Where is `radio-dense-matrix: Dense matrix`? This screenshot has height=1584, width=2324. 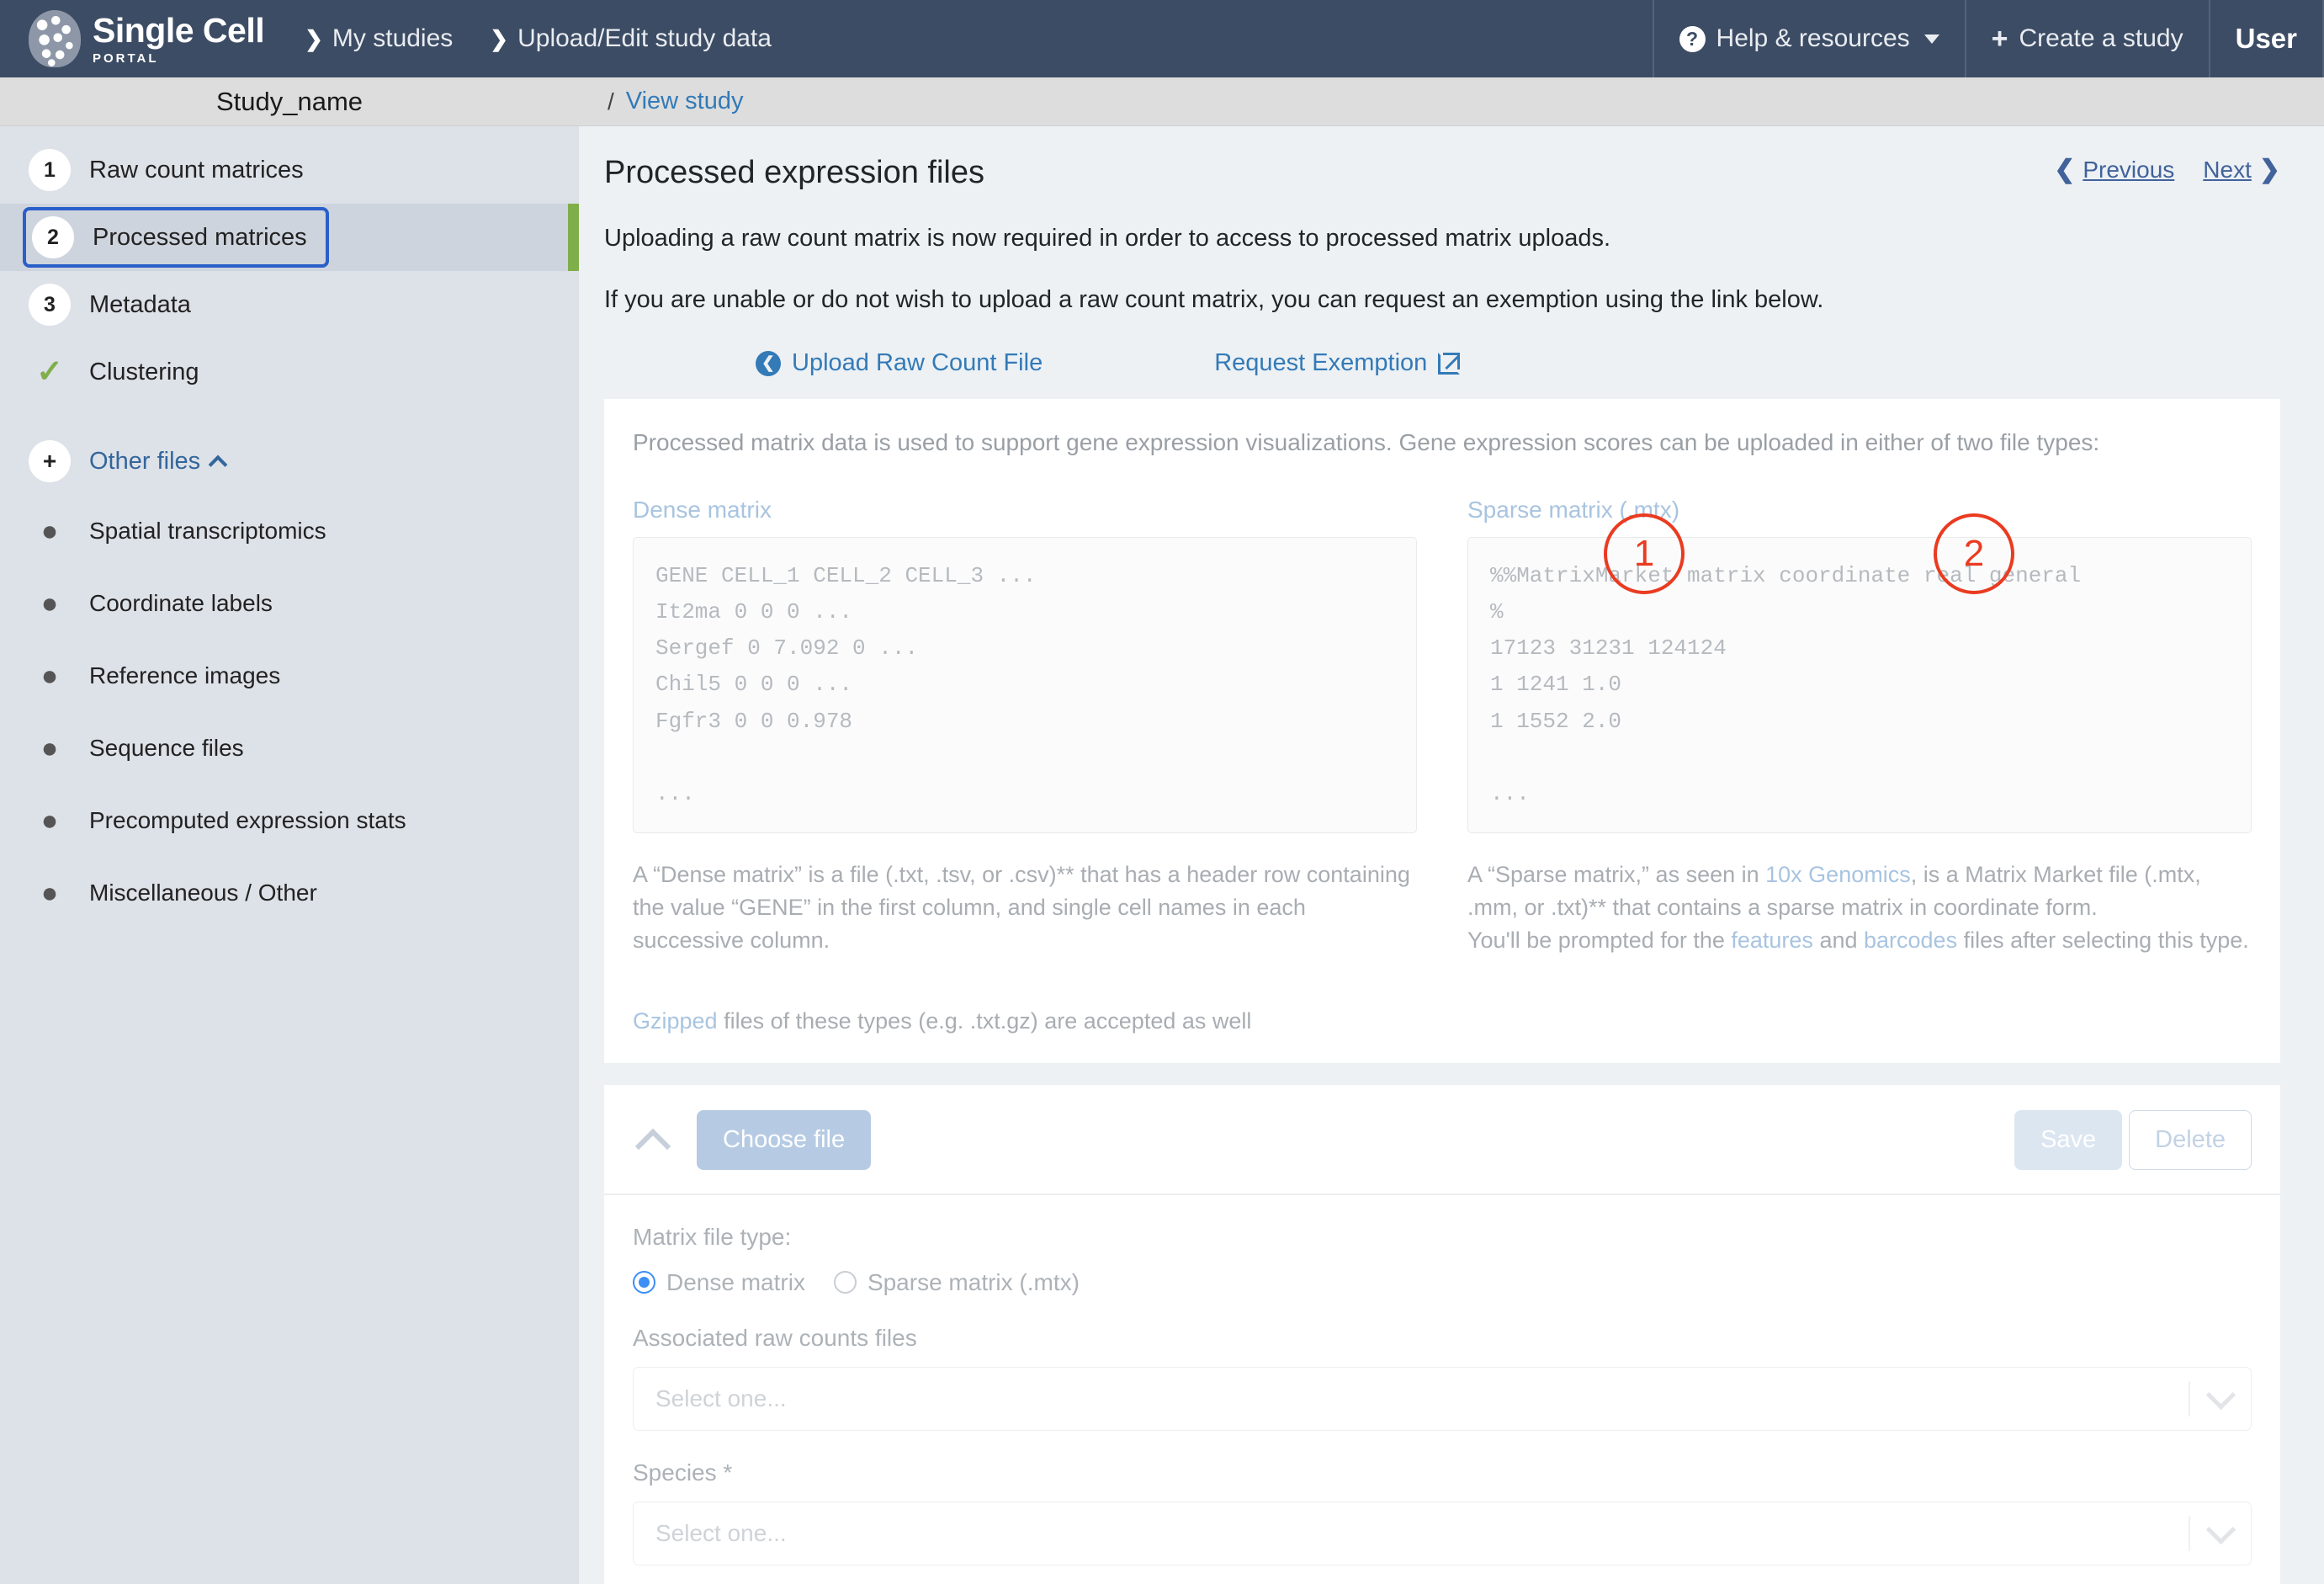 radio-dense-matrix: Dense matrix is located at coordinates (719, 1282).